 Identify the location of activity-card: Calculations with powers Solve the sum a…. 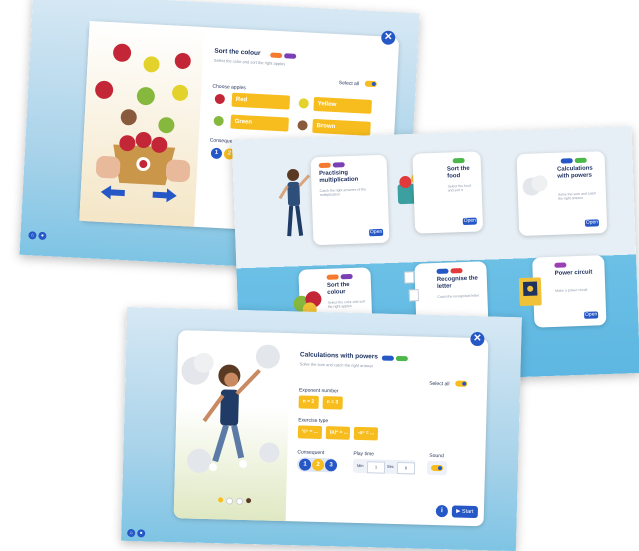
(562, 194).